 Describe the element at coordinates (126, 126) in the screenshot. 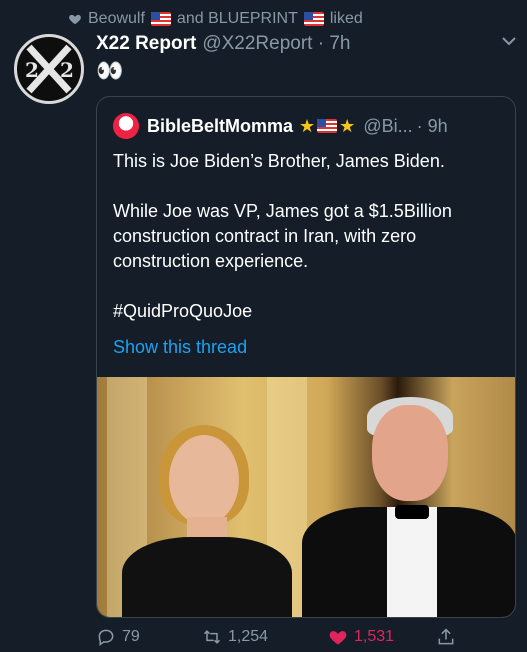

I see `quoted-author-avatar` at that location.